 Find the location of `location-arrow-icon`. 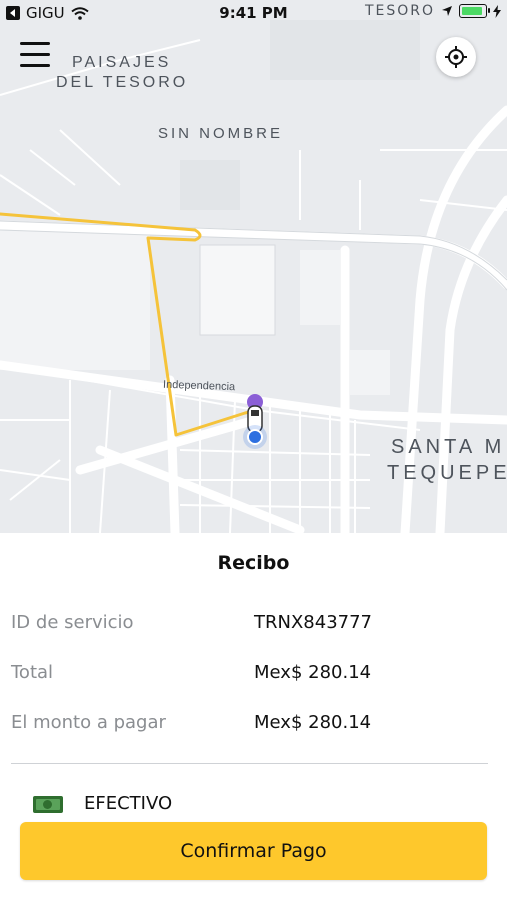

location-arrow-icon is located at coordinates (447, 11).